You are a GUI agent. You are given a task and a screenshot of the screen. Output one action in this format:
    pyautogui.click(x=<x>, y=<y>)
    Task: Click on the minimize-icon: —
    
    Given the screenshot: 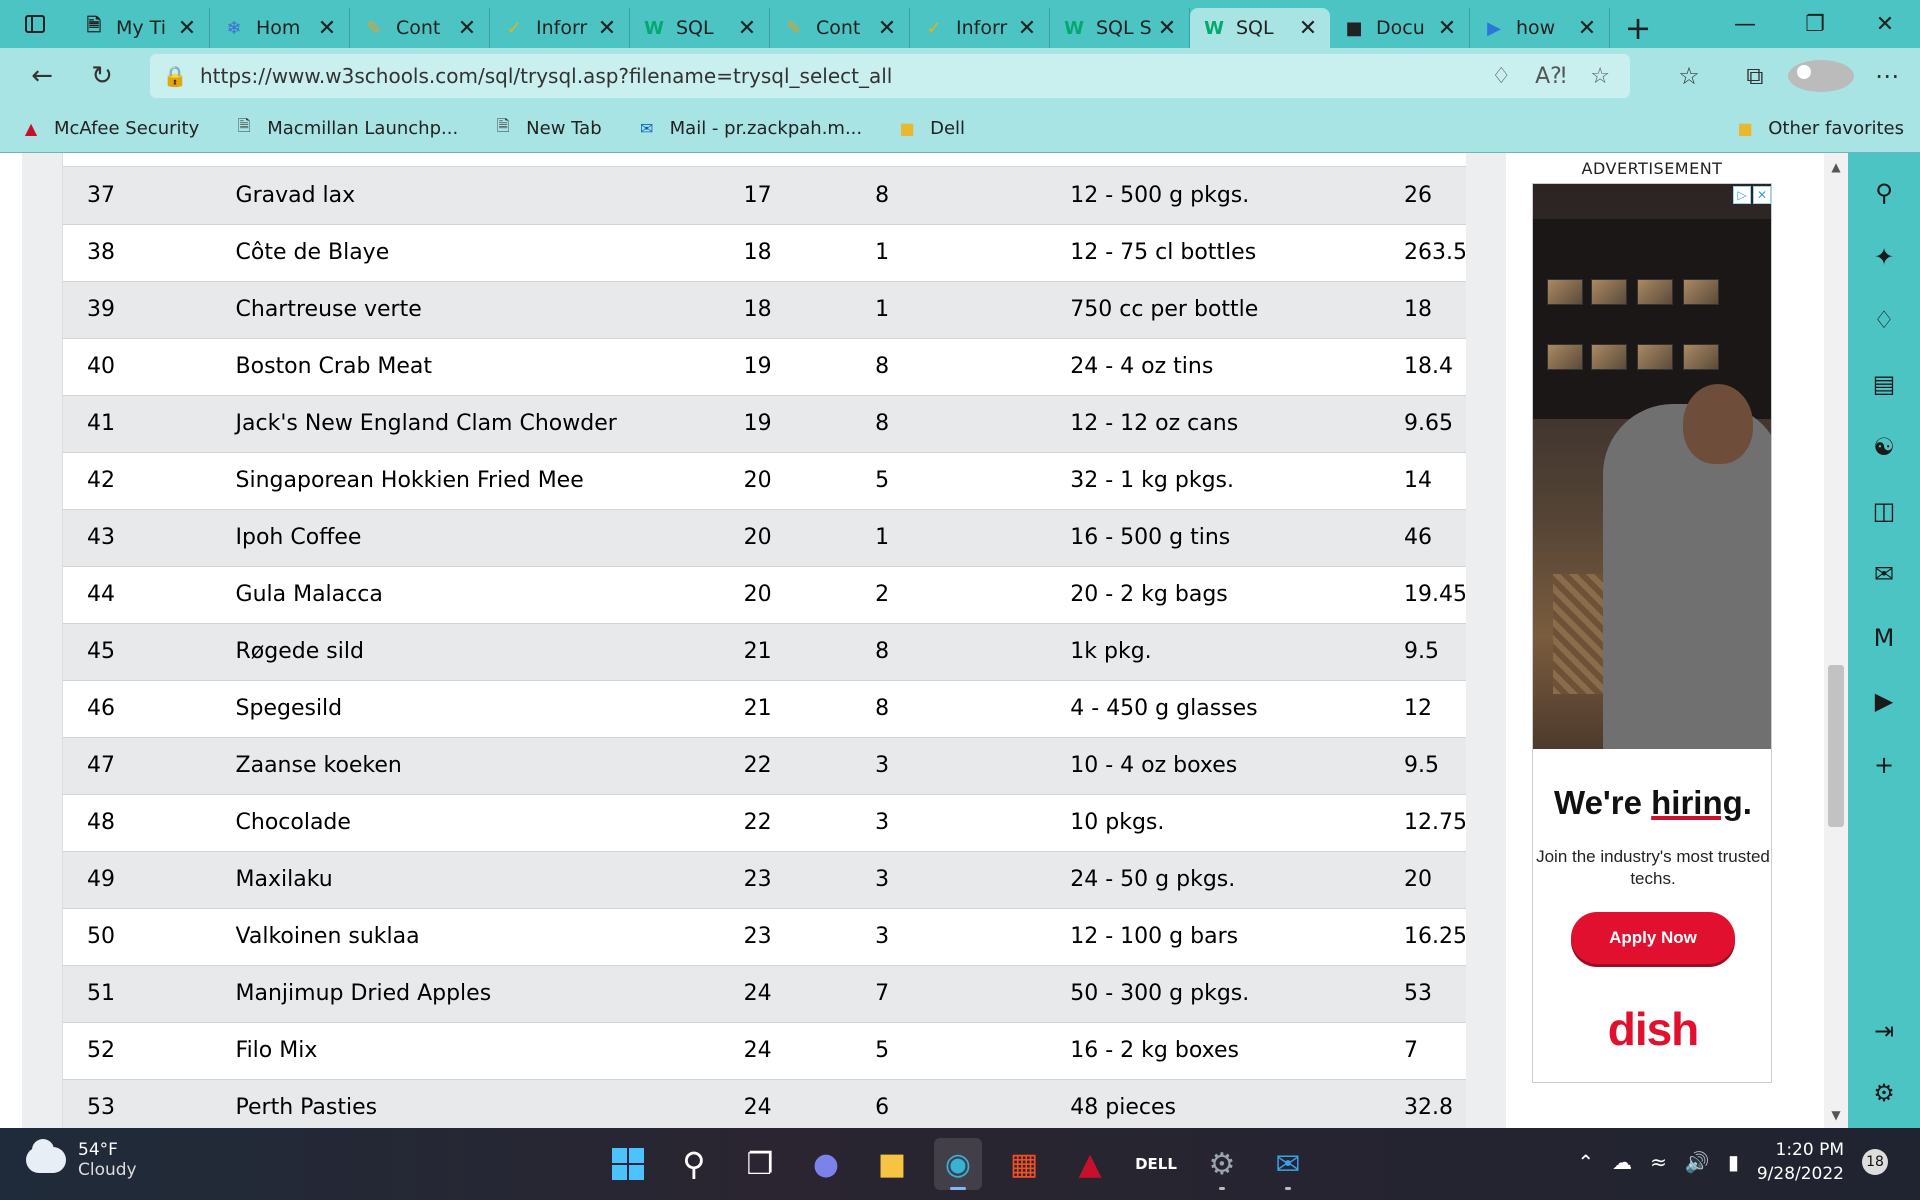 What is the action you would take?
    pyautogui.click(x=1745, y=24)
    